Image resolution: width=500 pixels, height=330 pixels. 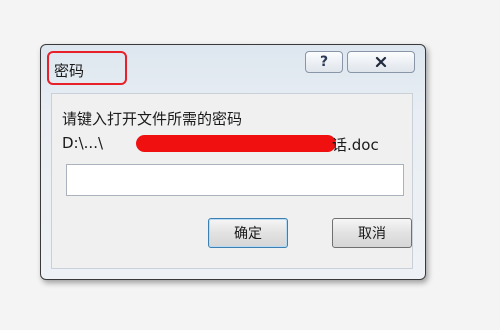 What do you see at coordinates (235, 180) in the screenshot?
I see `password-input` at bounding box center [235, 180].